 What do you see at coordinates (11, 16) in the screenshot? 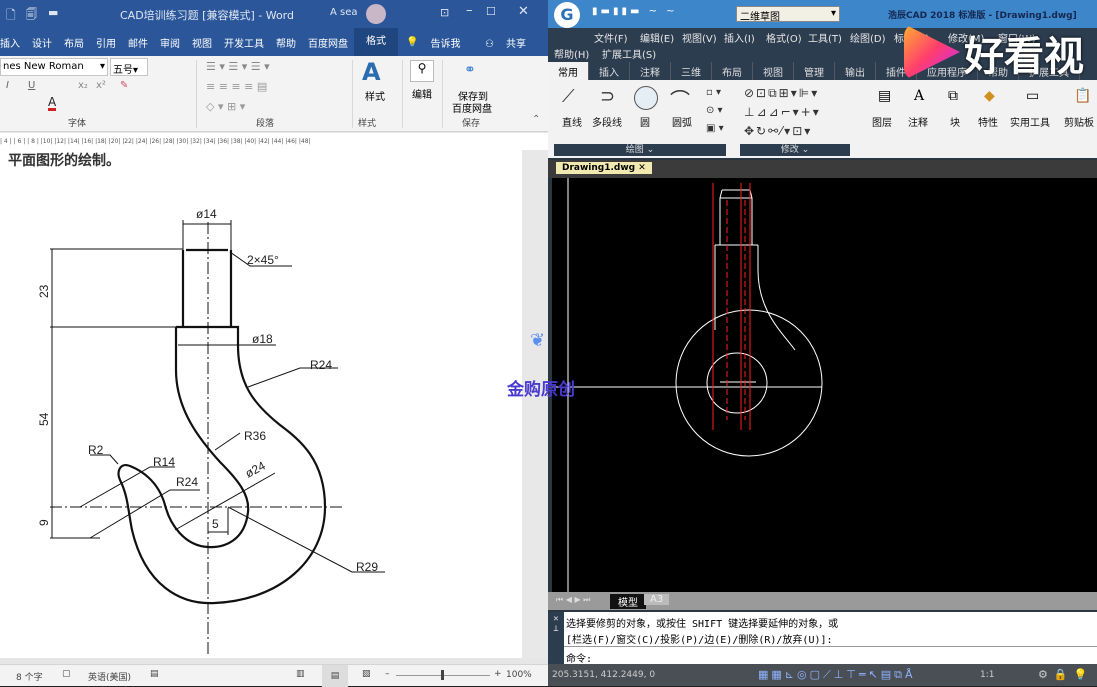
I see `new-doc-icon: 🗋` at bounding box center [11, 16].